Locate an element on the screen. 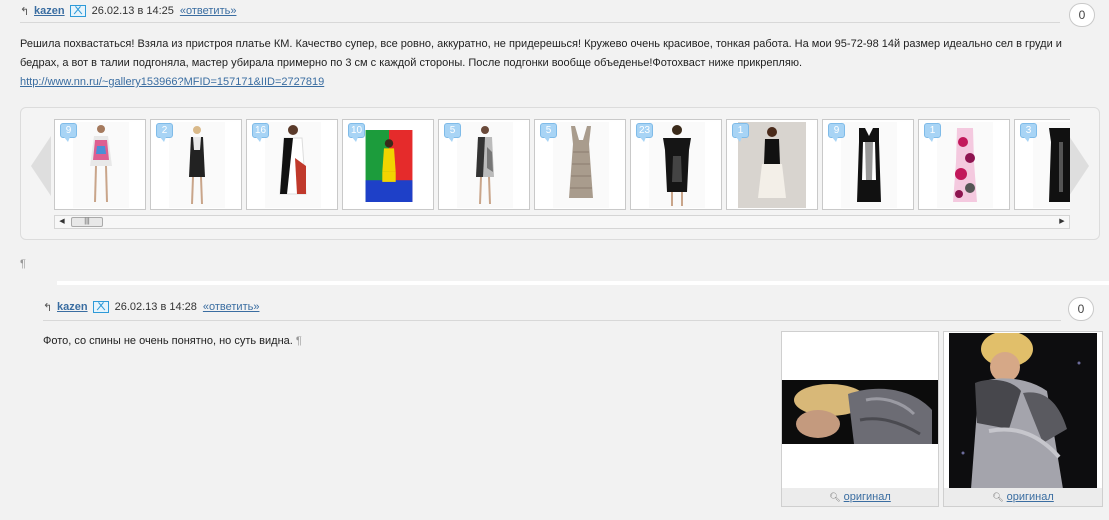 The width and height of the screenshot is (1109, 520). comment-date: 26.02.13 в 14:25 is located at coordinates (132, 11).